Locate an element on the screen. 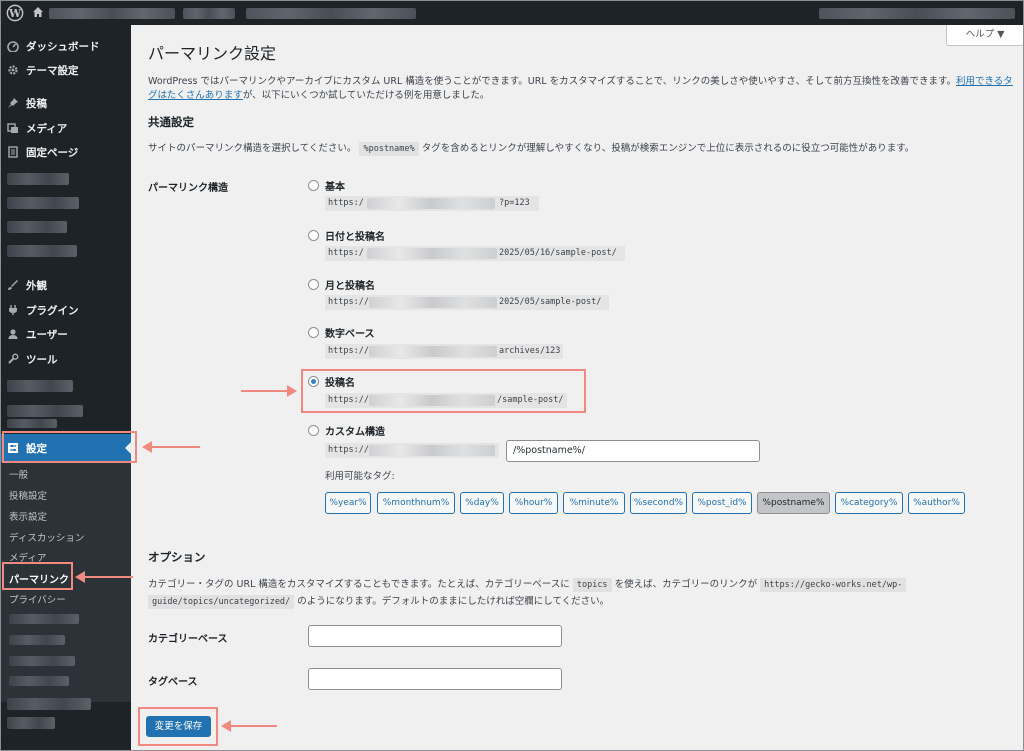  sidebar-item-label: プラグイン is located at coordinates (52, 311).